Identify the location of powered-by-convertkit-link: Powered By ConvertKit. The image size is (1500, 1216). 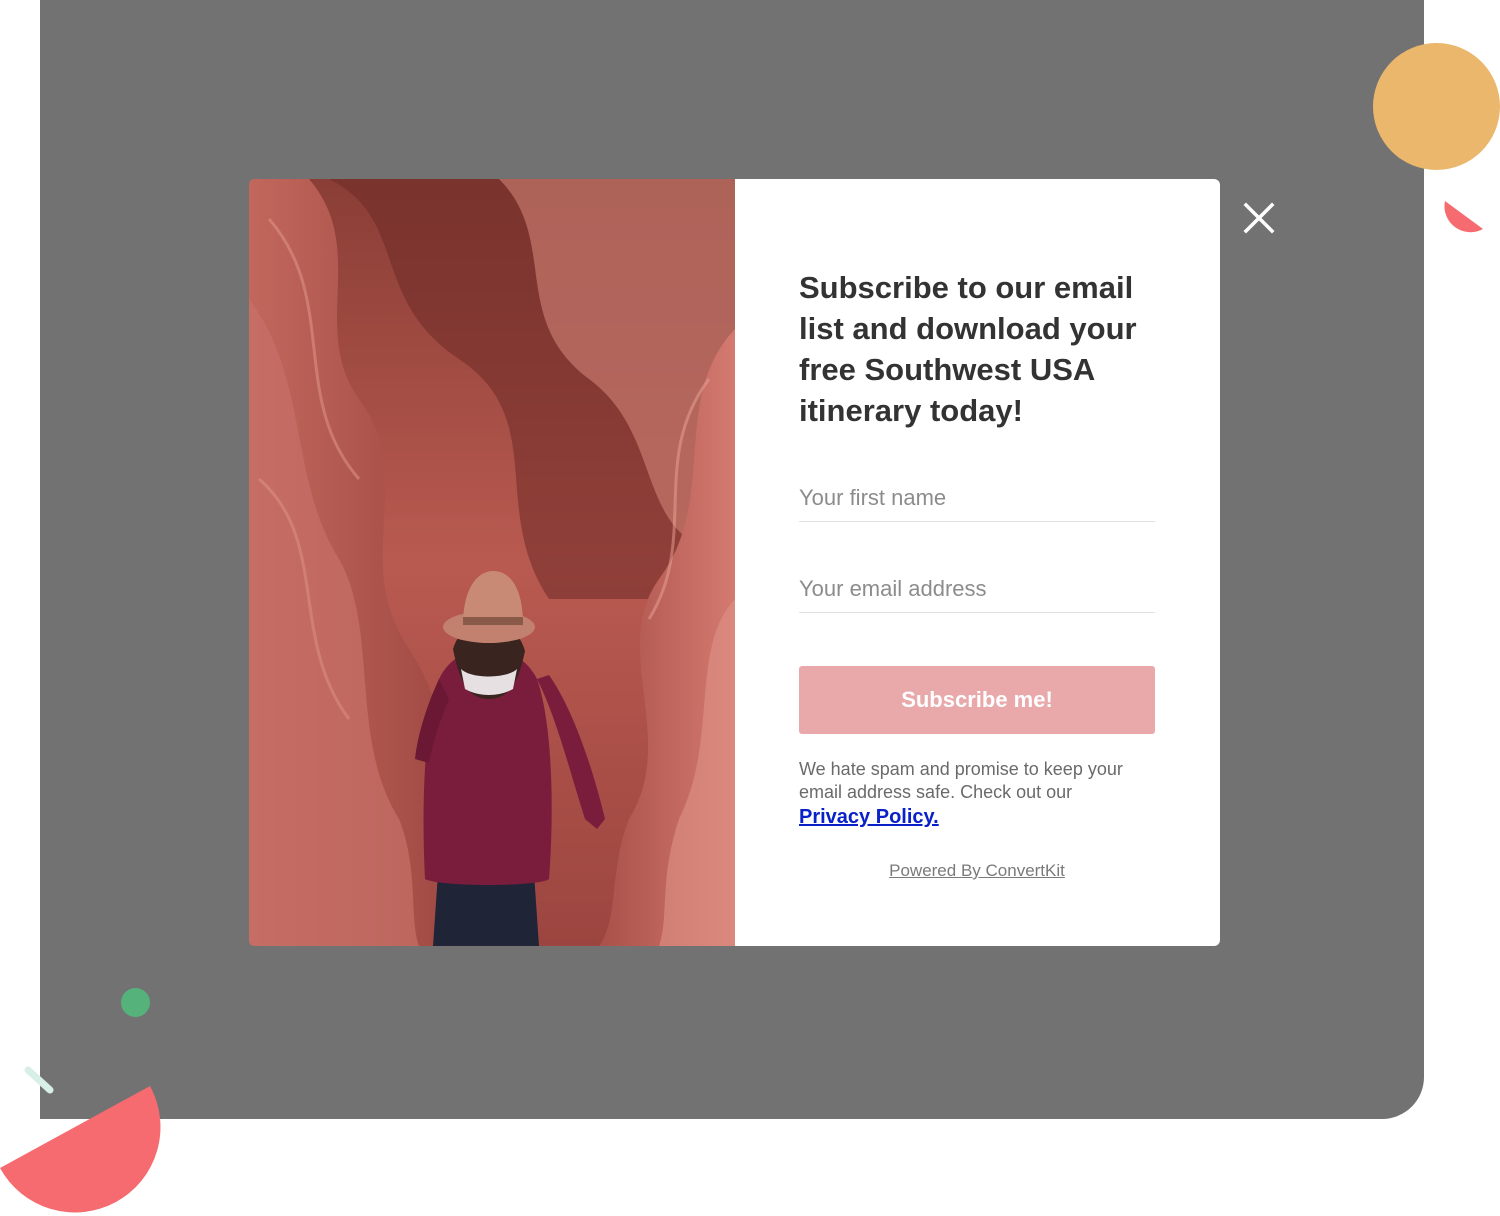
(977, 871).